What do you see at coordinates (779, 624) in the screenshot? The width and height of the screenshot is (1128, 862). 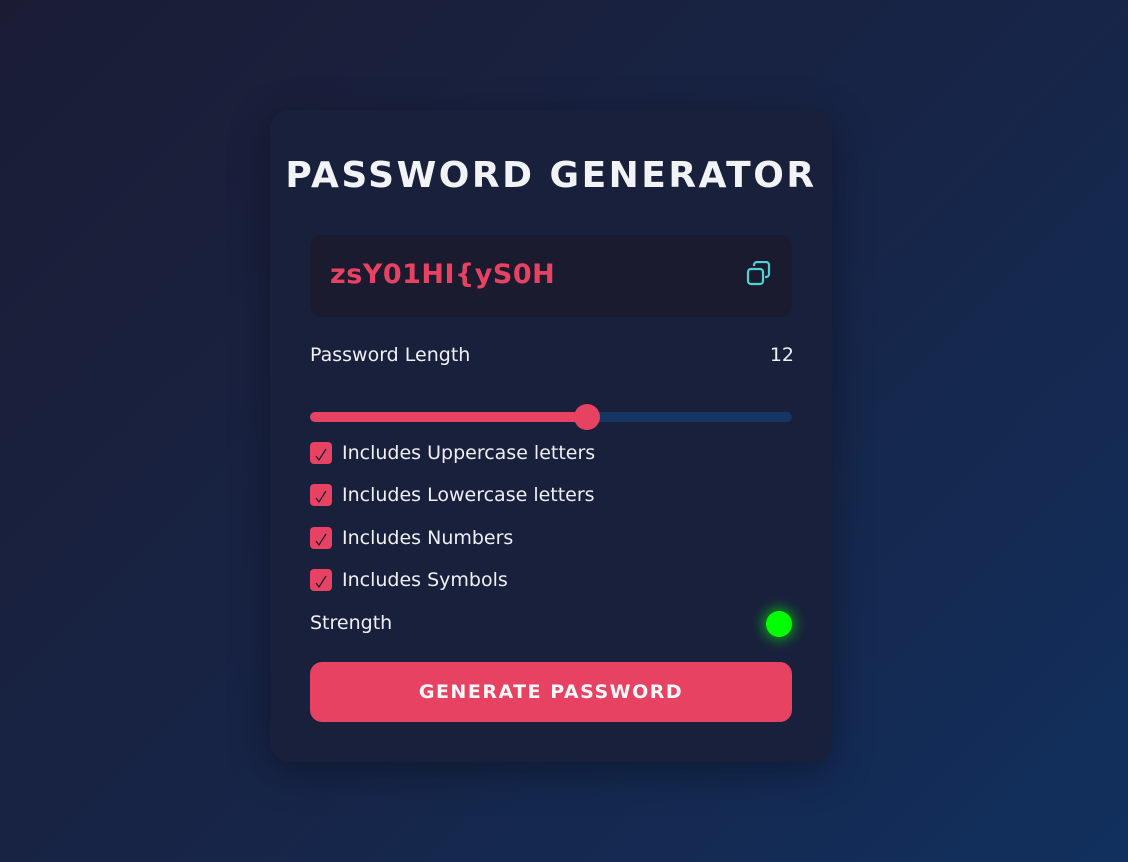 I see `strength-indicator` at bounding box center [779, 624].